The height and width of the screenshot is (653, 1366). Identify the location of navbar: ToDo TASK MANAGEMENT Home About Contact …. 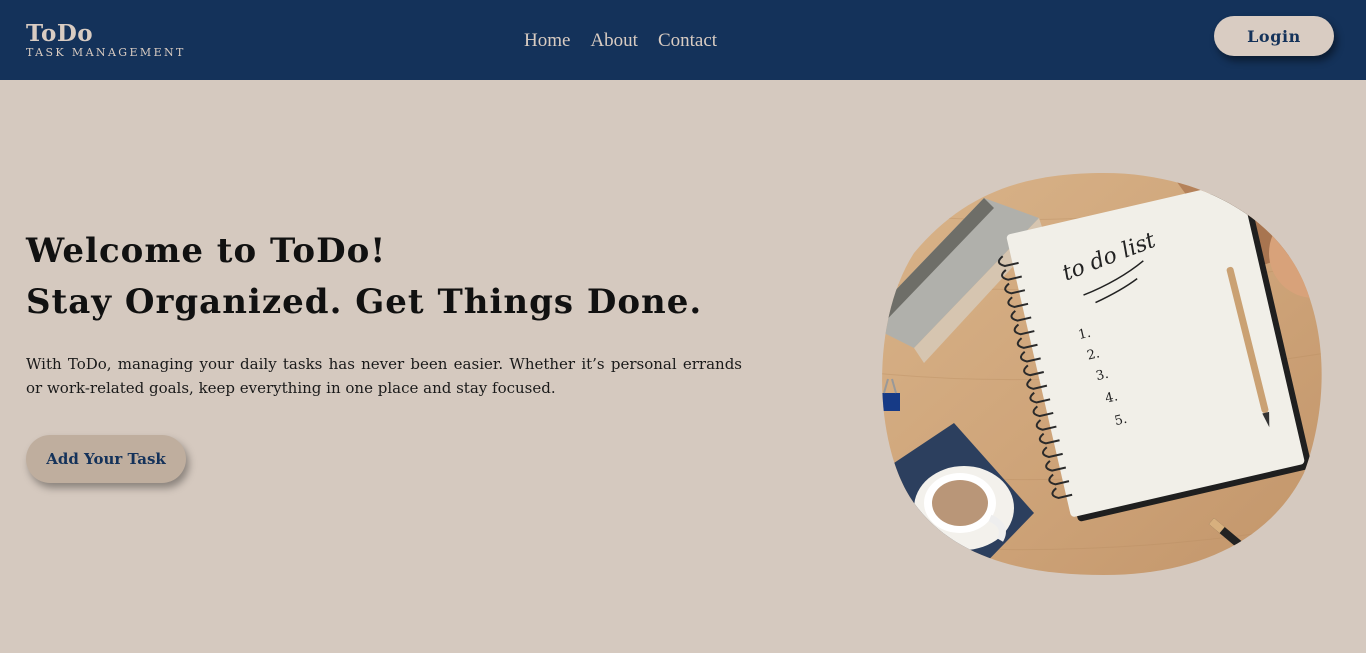
(683, 40).